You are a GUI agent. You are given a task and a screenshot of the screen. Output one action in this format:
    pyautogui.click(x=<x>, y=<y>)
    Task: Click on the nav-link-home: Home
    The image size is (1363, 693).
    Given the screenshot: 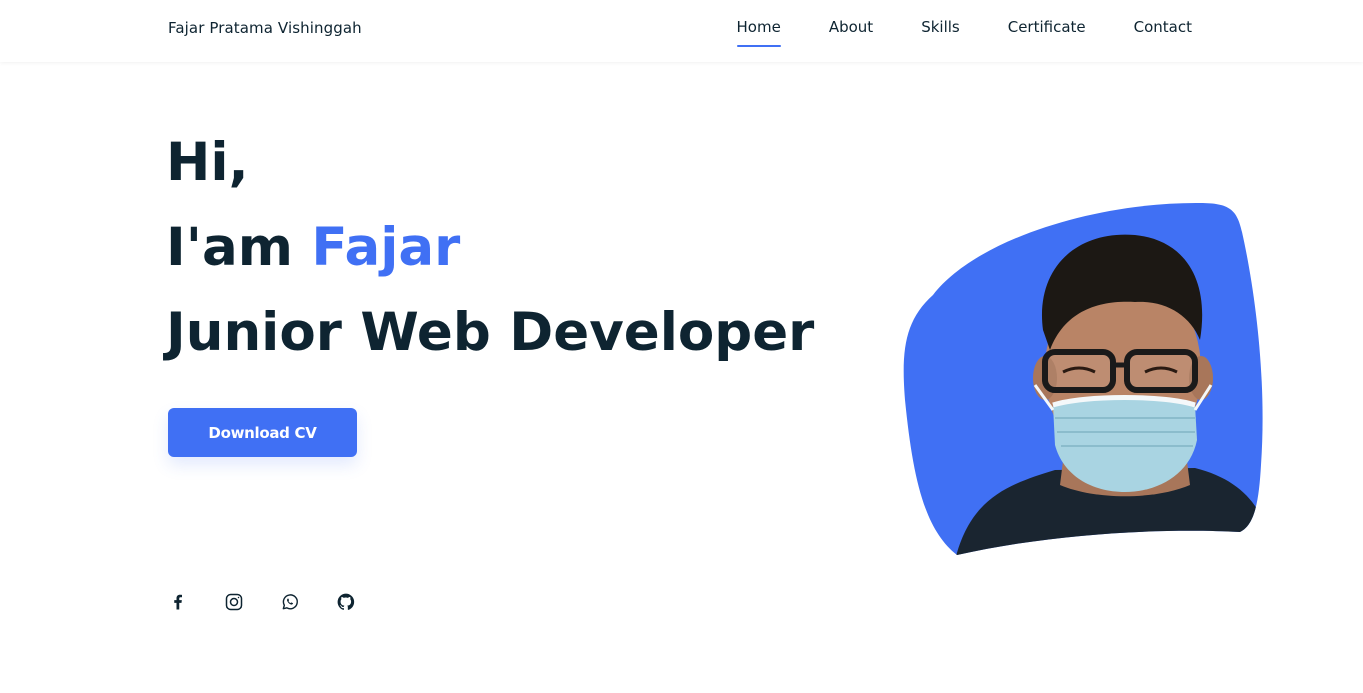 What is the action you would take?
    pyautogui.click(x=759, y=32)
    